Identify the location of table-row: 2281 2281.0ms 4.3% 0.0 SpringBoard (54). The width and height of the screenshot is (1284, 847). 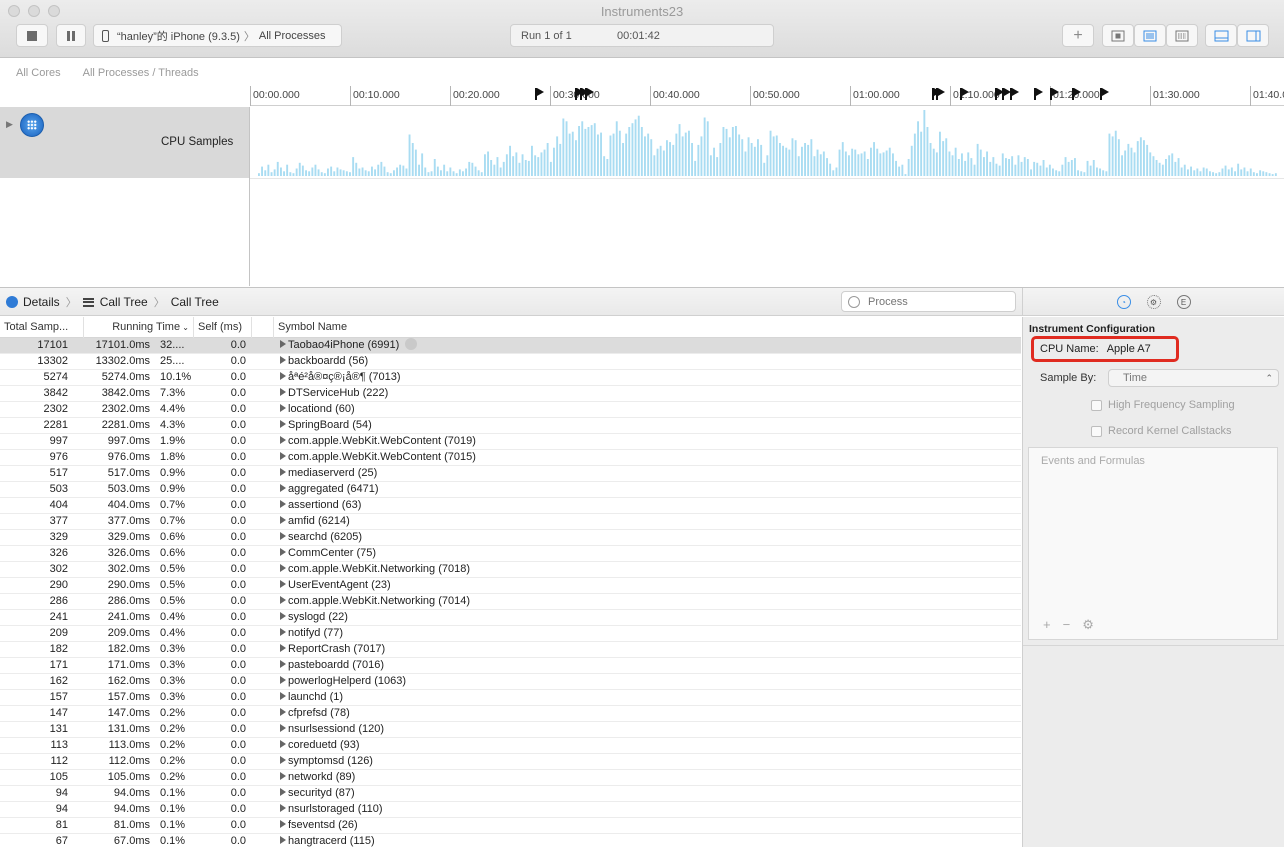
(510, 426).